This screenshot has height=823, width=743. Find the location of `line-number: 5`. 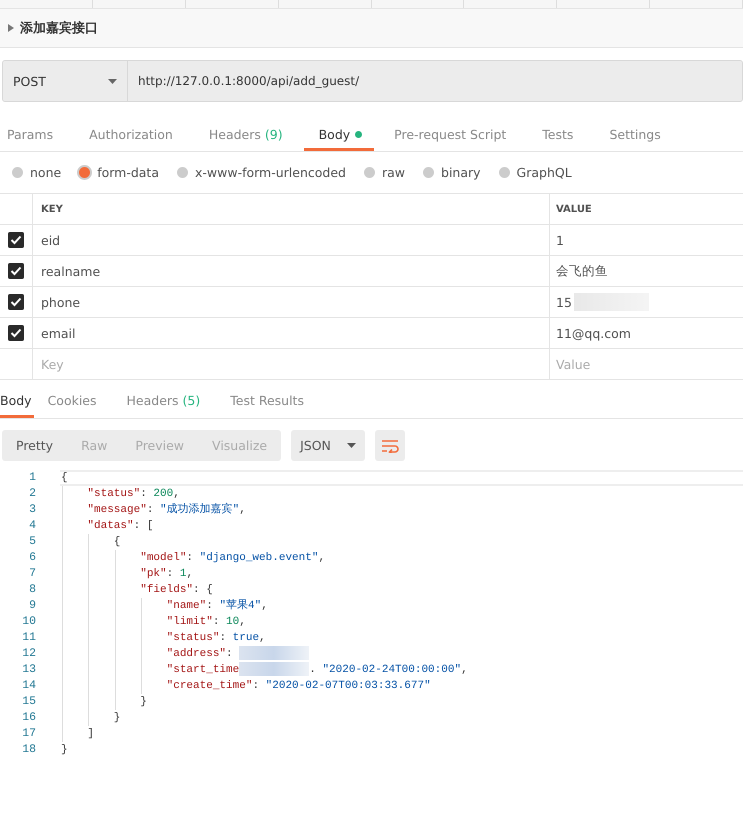

line-number: 5 is located at coordinates (32, 542).